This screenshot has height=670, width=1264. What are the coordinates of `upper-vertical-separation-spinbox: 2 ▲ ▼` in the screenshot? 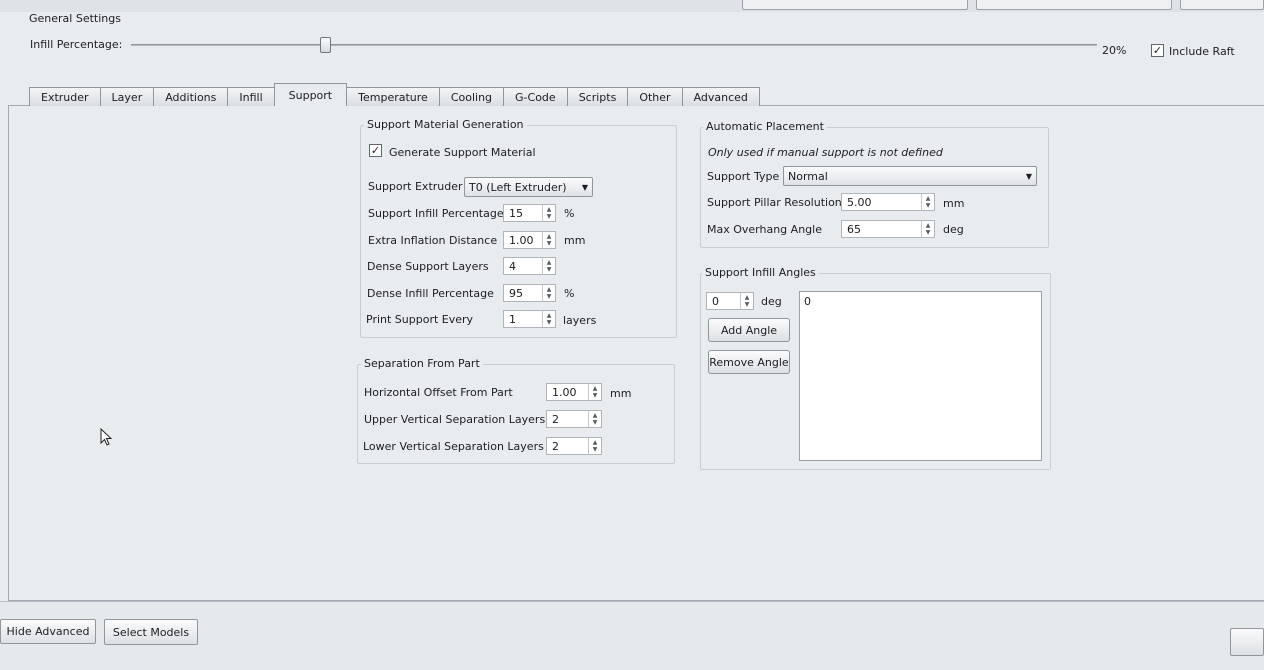 It's located at (574, 419).